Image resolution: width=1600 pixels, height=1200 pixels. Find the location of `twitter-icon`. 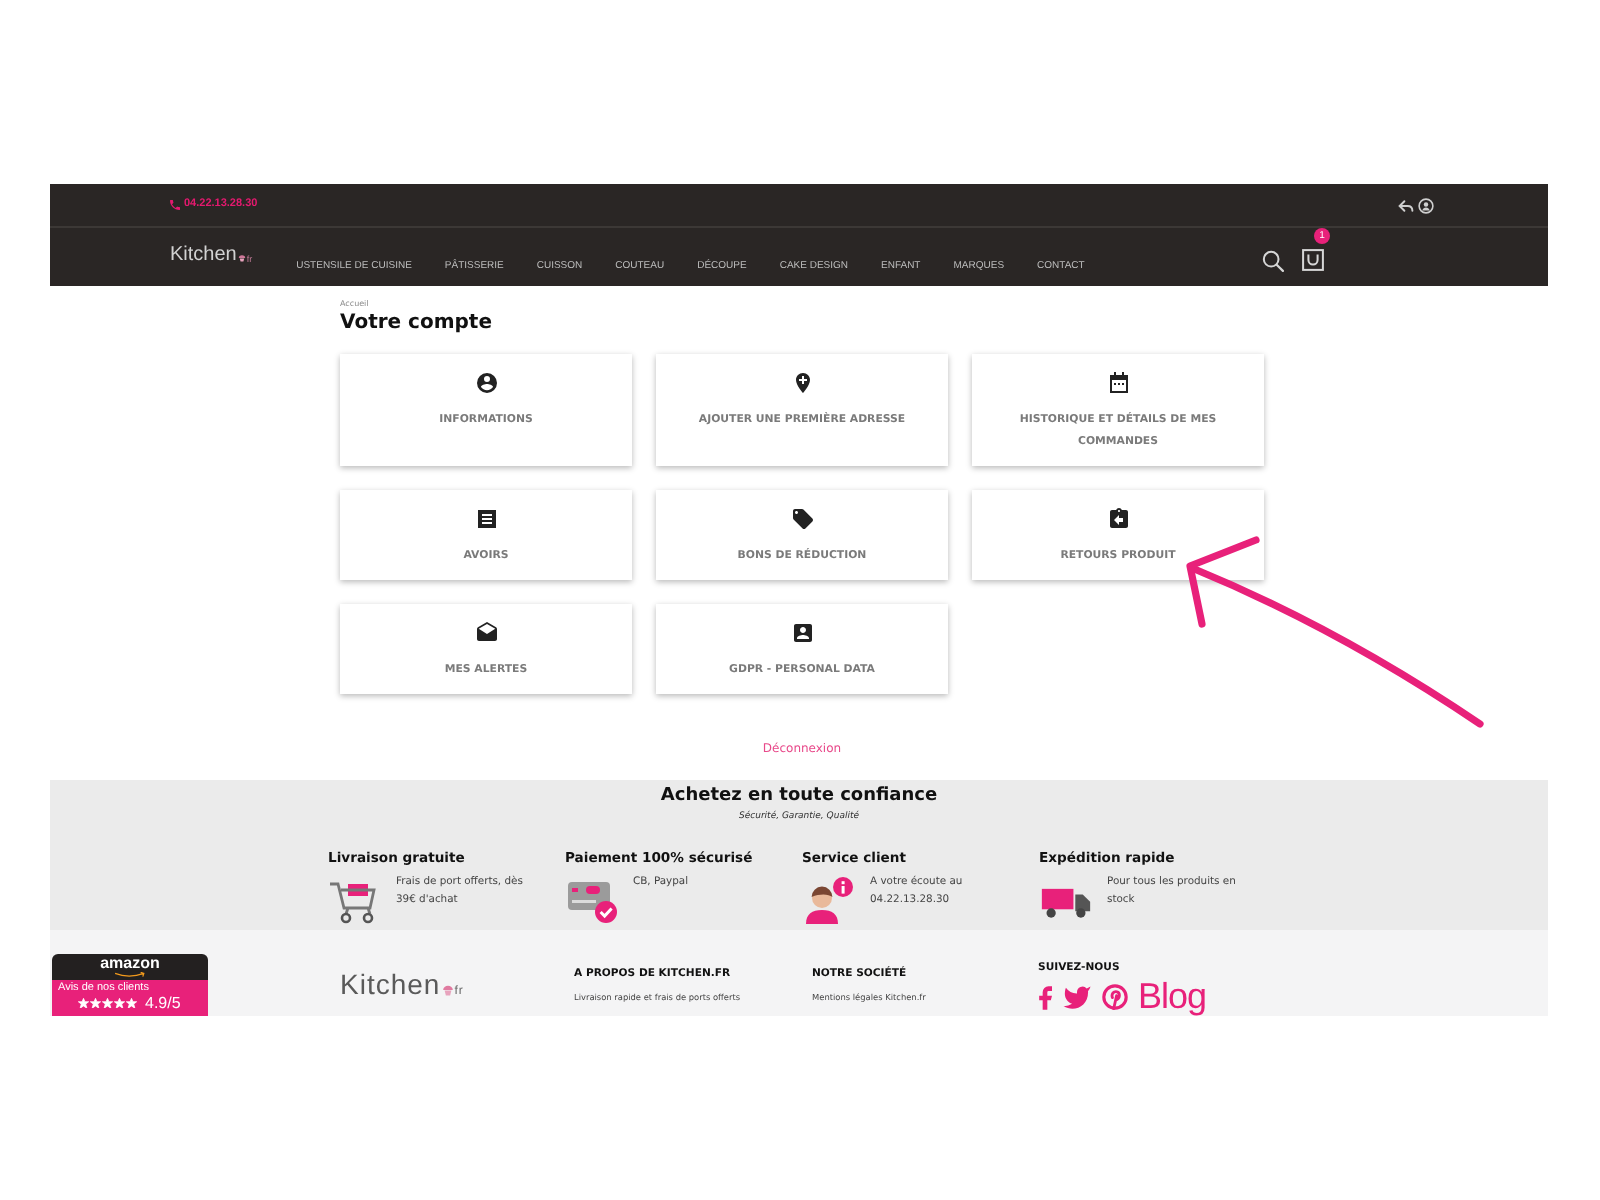

twitter-icon is located at coordinates (1077, 997).